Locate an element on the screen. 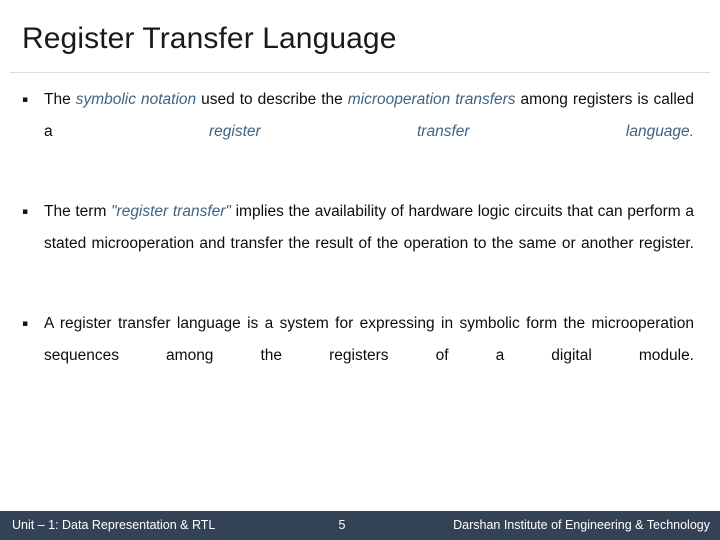  slide-number: 5 is located at coordinates (342, 525).